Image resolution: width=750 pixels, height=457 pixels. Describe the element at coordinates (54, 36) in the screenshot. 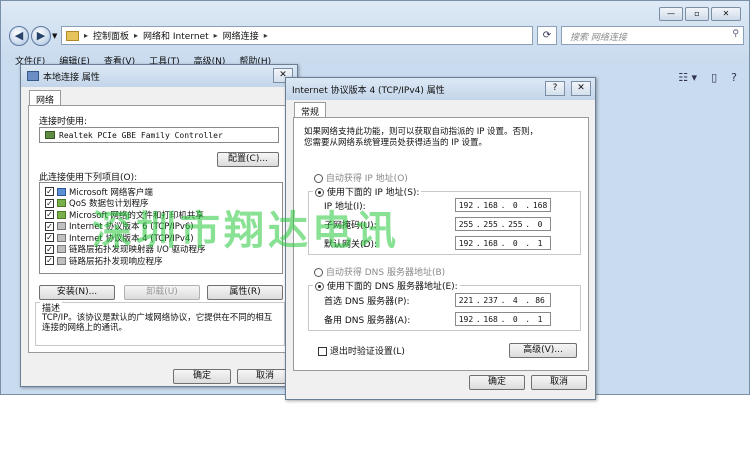

I see `history-dropdown-icon: ▼` at that location.